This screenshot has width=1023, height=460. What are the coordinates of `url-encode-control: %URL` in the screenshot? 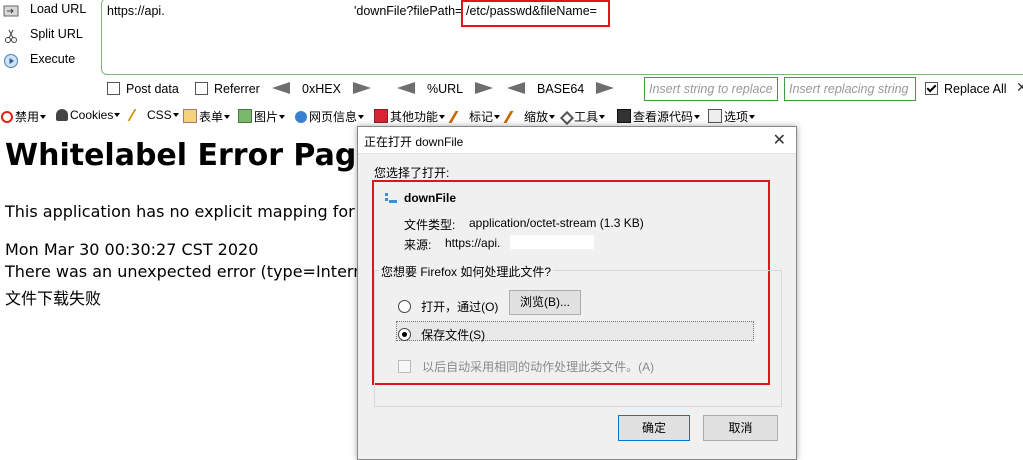 It's located at (445, 89).